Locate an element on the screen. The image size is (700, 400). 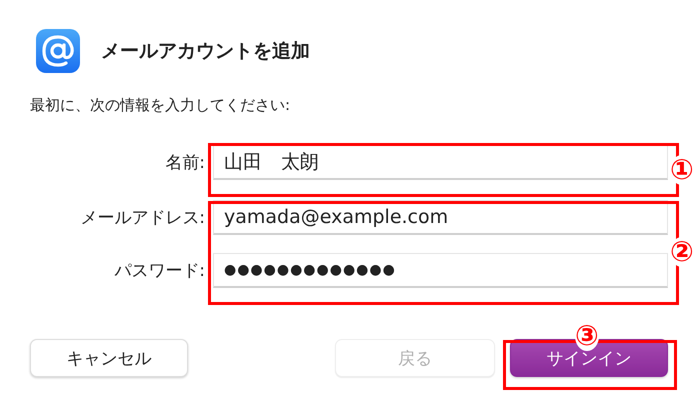
input-field: ●●●●●●●●●●●●● is located at coordinates (440, 270).